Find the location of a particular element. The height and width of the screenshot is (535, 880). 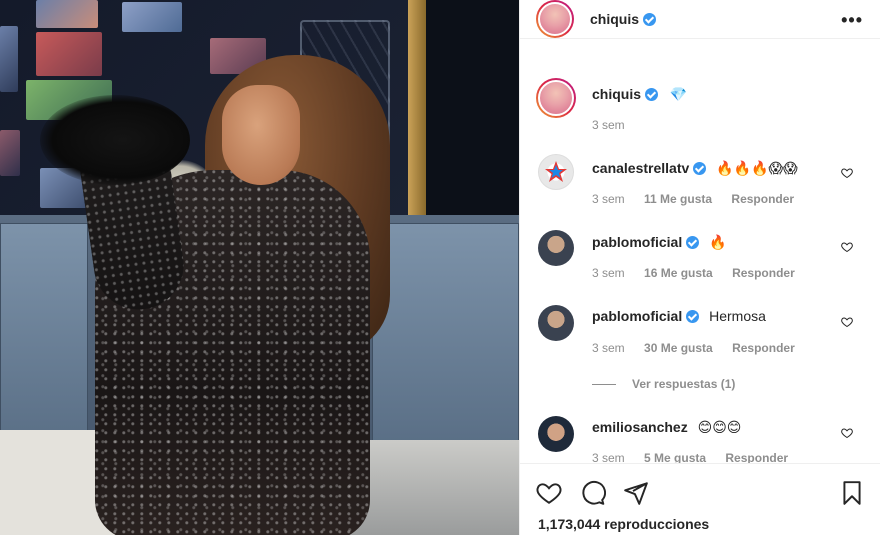

more-options-icon: ••• is located at coordinates (852, 20).